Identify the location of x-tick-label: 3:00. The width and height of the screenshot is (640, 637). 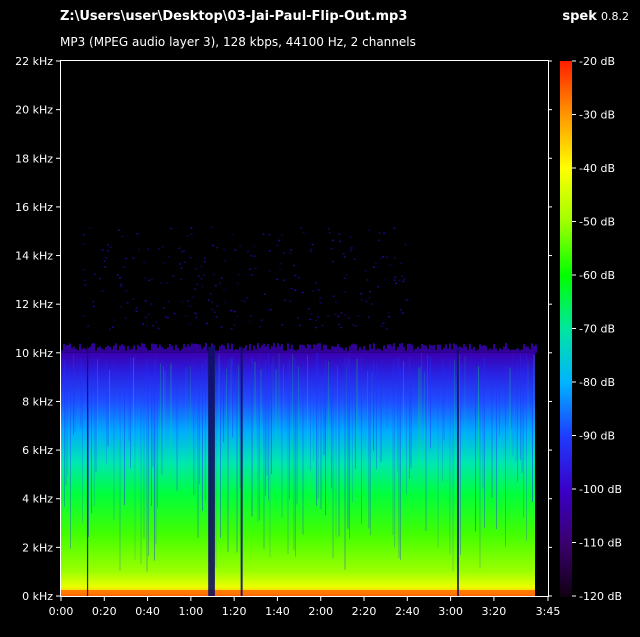
(450, 611).